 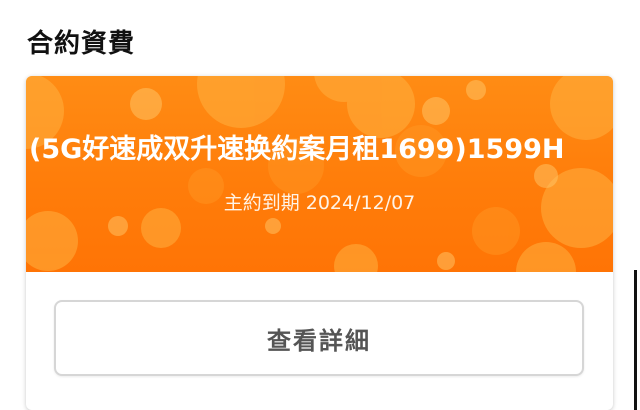 What do you see at coordinates (635, 340) in the screenshot?
I see `scrollbar-edge` at bounding box center [635, 340].